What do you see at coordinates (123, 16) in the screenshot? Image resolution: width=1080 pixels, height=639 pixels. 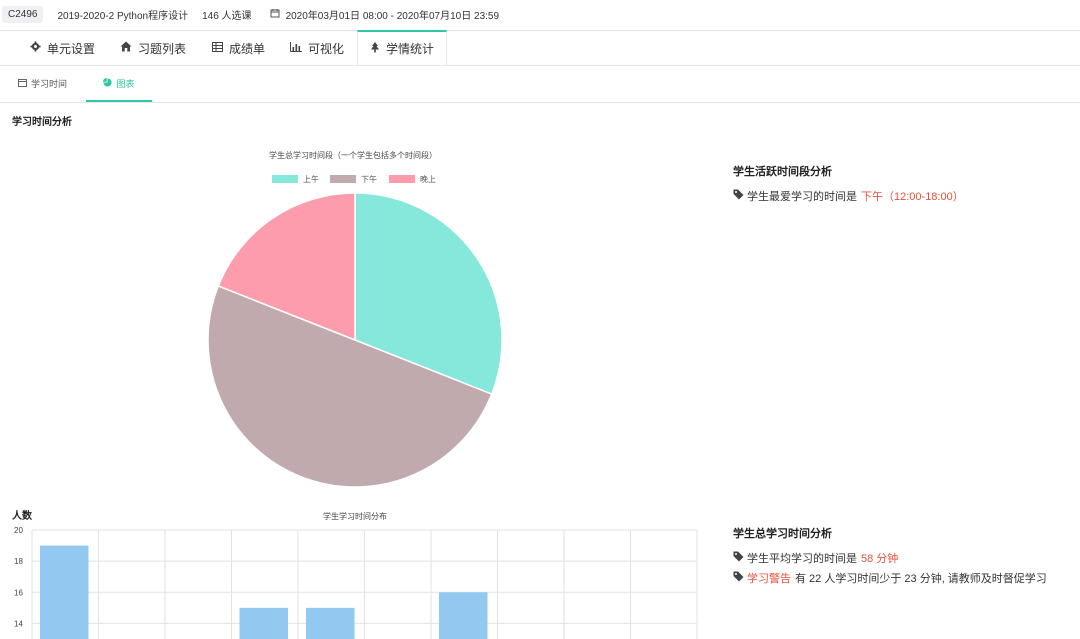 I see `course-name: 2019-2020-2 Python程序设计` at bounding box center [123, 16].